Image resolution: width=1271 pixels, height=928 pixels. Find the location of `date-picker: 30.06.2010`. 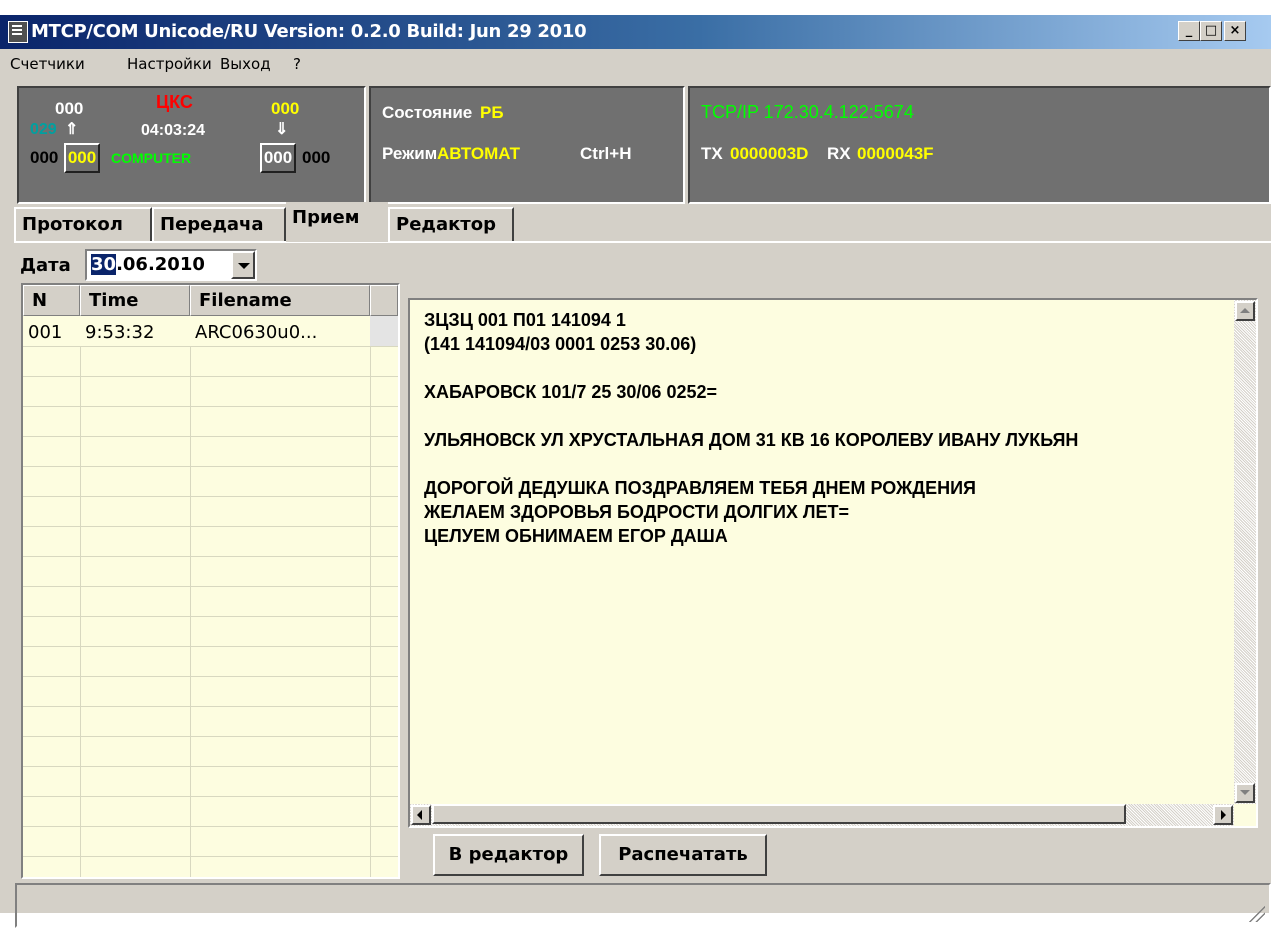

date-picker: 30.06.2010 is located at coordinates (171, 265).